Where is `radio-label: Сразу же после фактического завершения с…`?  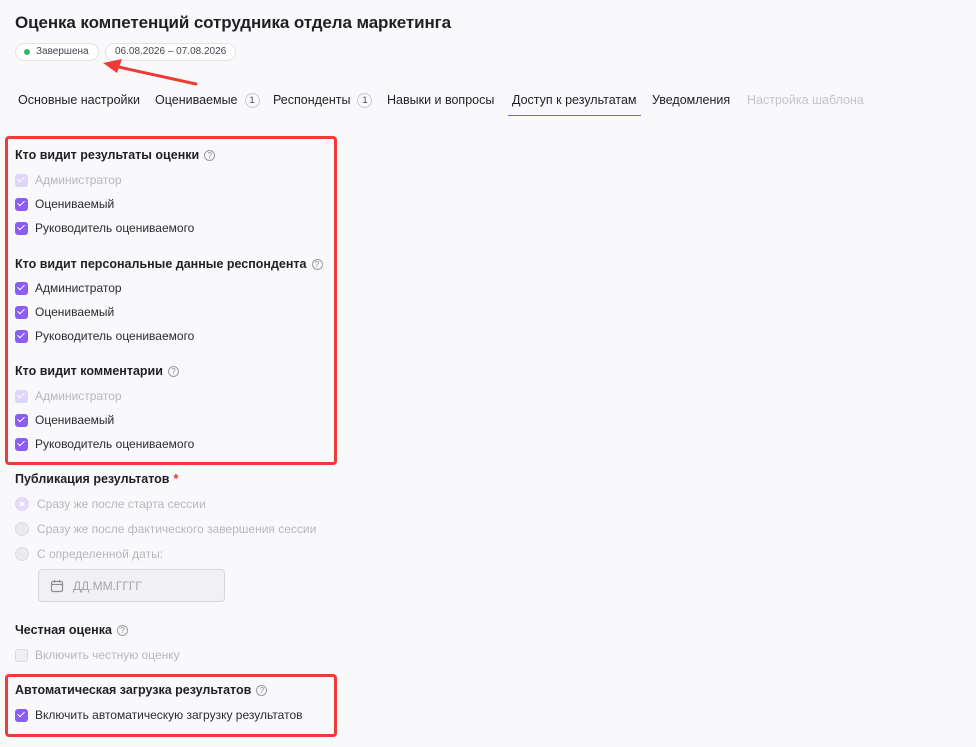
radio-label: Сразу же после фактического завершения с… is located at coordinates (177, 529).